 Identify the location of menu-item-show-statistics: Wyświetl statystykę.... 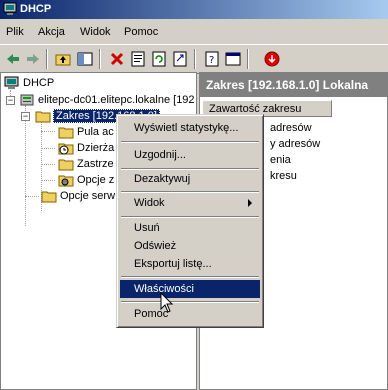
(190, 128).